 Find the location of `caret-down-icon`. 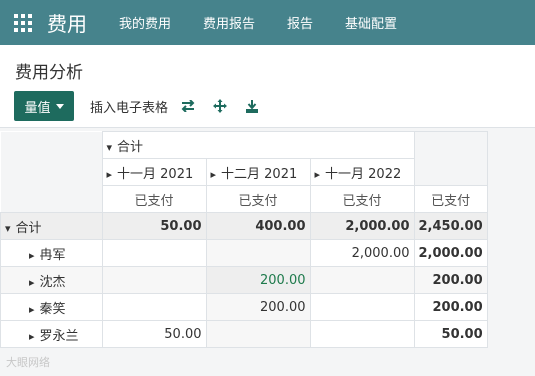

caret-down-icon is located at coordinates (59, 106).